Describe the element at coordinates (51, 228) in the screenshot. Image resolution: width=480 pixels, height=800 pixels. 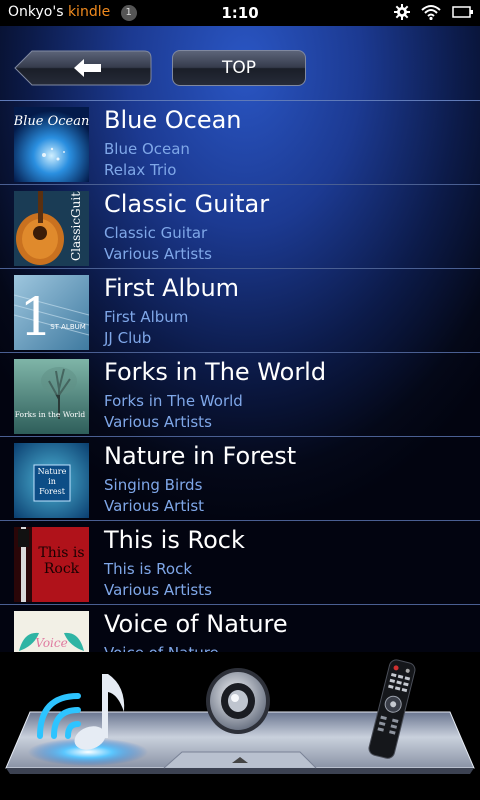
I see `album-cover: ClassicGuitar` at that location.